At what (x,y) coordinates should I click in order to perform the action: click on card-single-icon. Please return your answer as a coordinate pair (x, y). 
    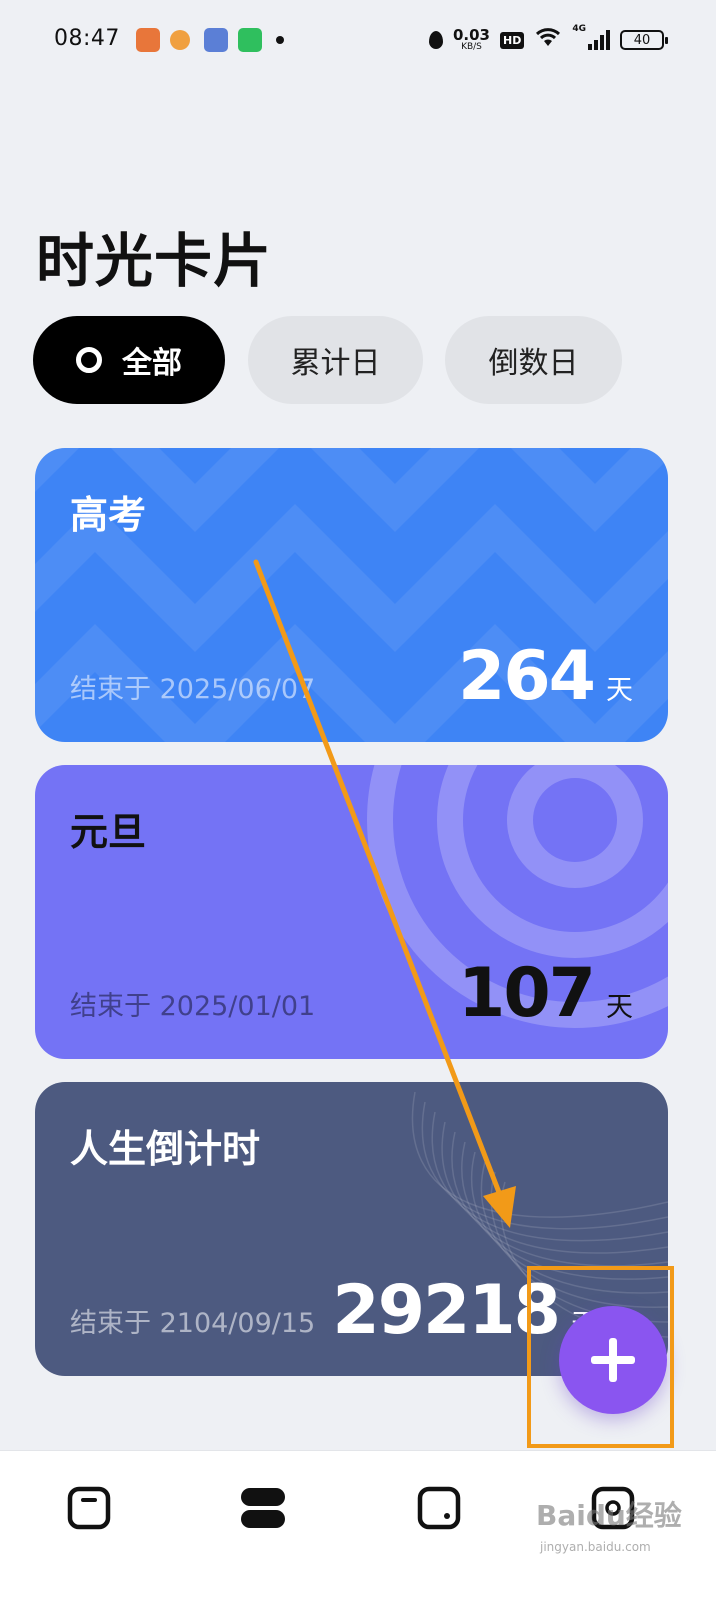
    Looking at the image, I should click on (89, 1508).